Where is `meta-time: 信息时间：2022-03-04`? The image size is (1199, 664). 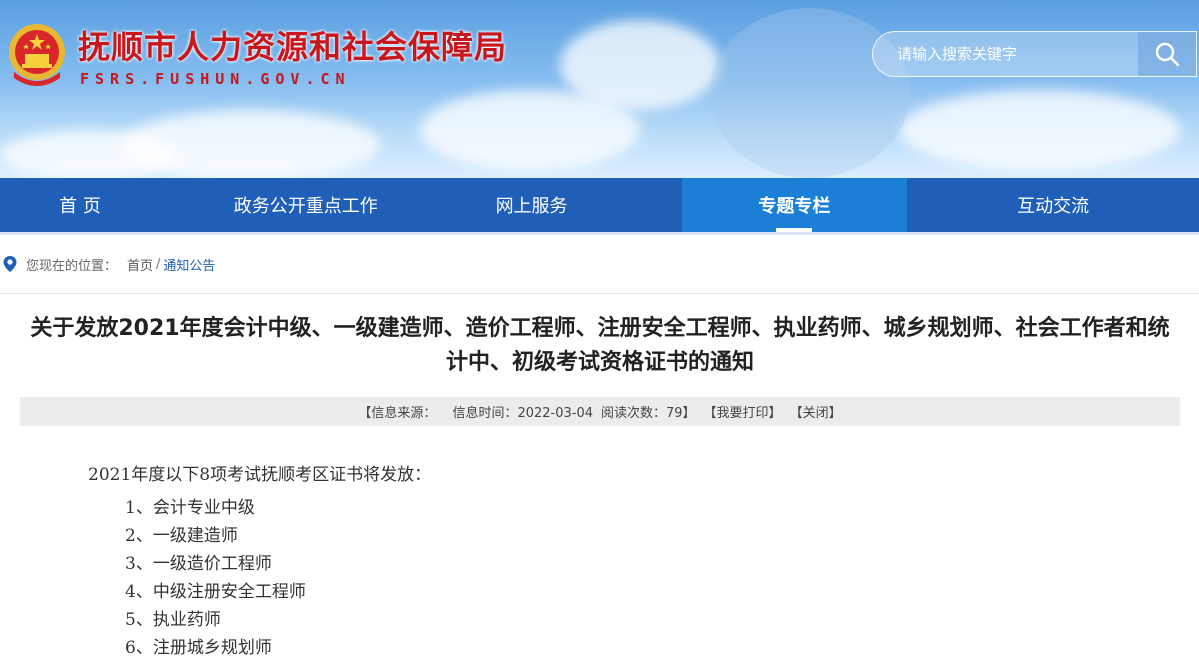 meta-time: 信息时间：2022-03-04 is located at coordinates (522, 413).